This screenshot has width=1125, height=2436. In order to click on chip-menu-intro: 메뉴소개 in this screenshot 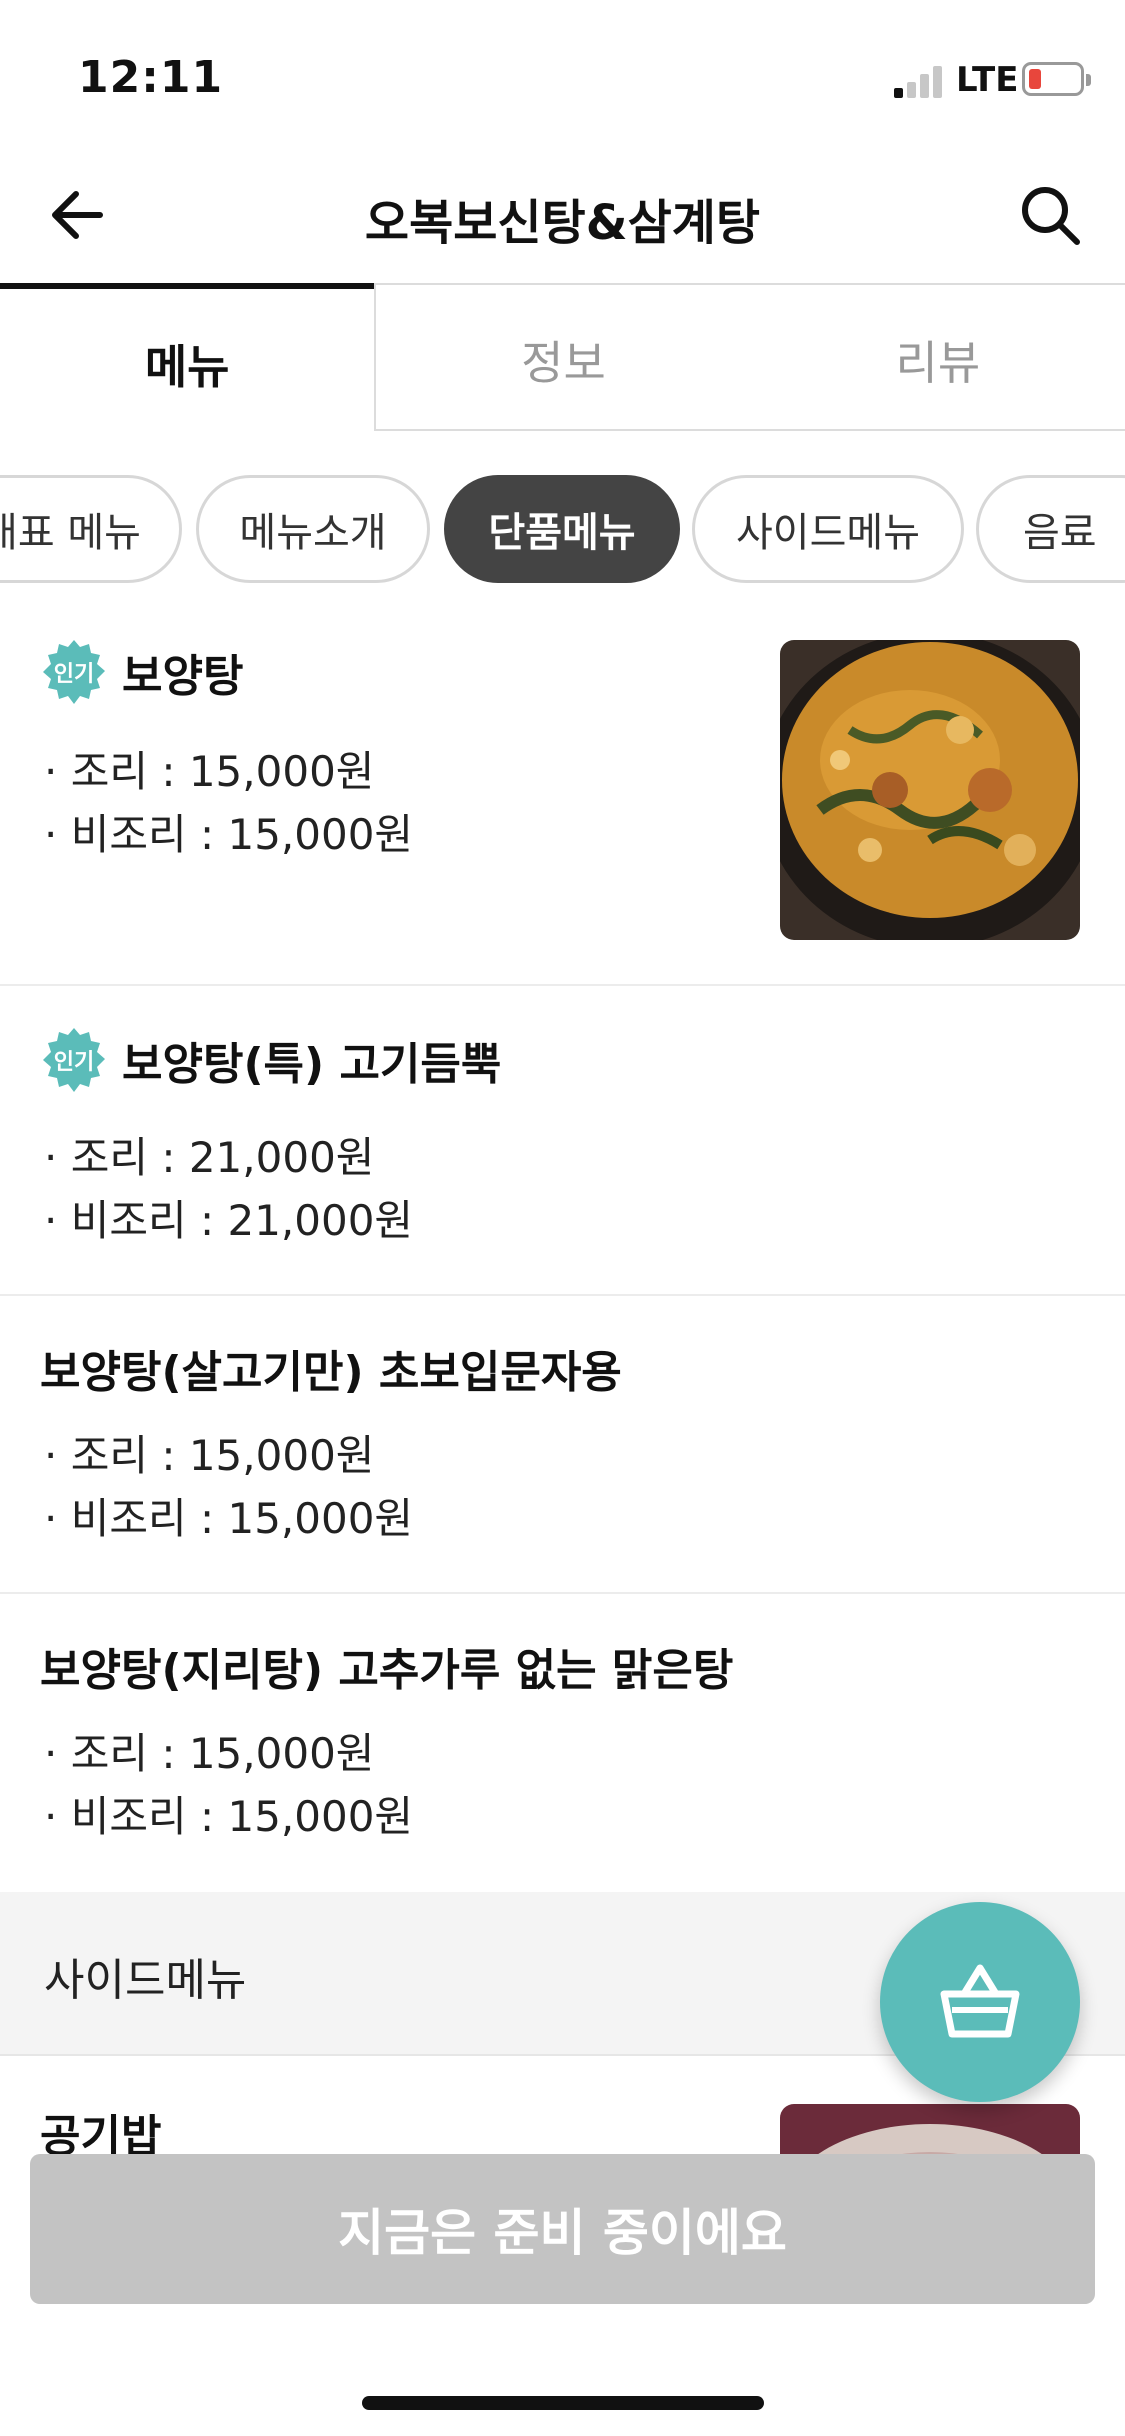, I will do `click(313, 529)`.